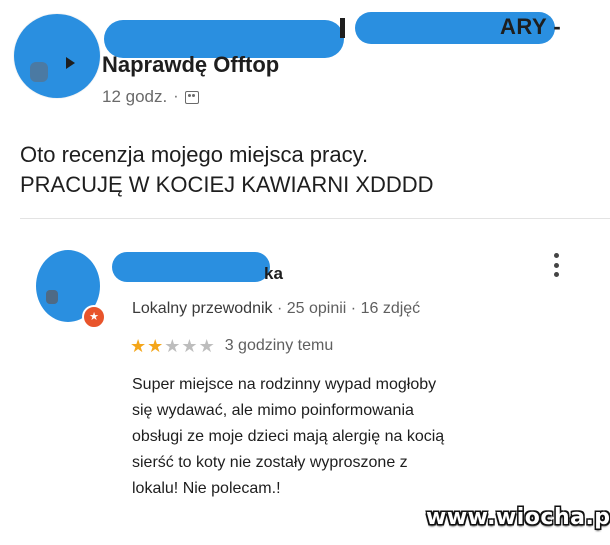 The height and width of the screenshot is (545, 610). Describe the element at coordinates (342, 28) in the screenshot. I see `text-fragment` at that location.